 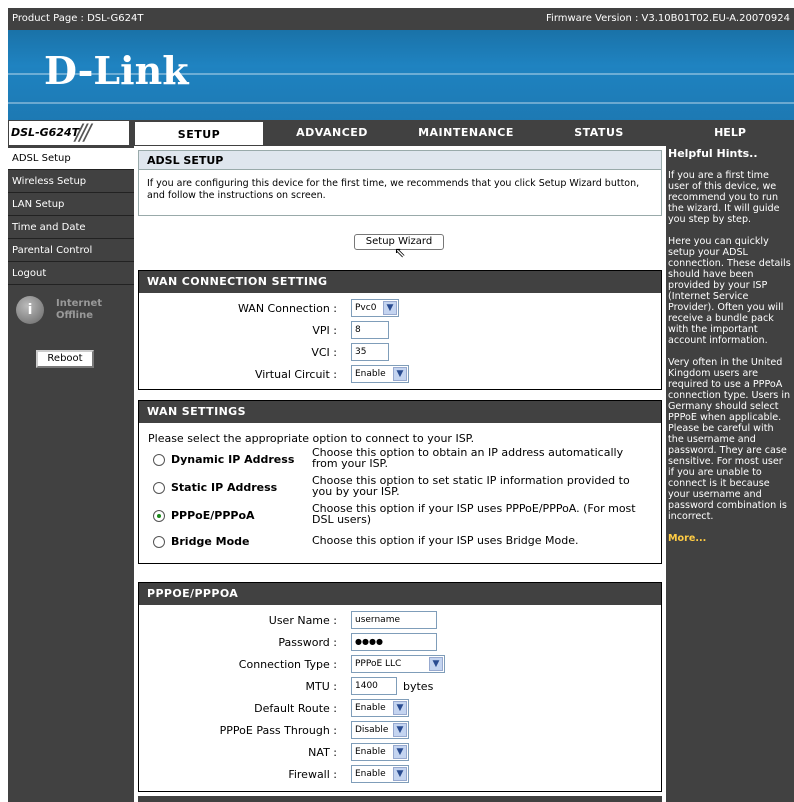 What do you see at coordinates (302, 620) in the screenshot?
I see `username-label: User Name :` at bounding box center [302, 620].